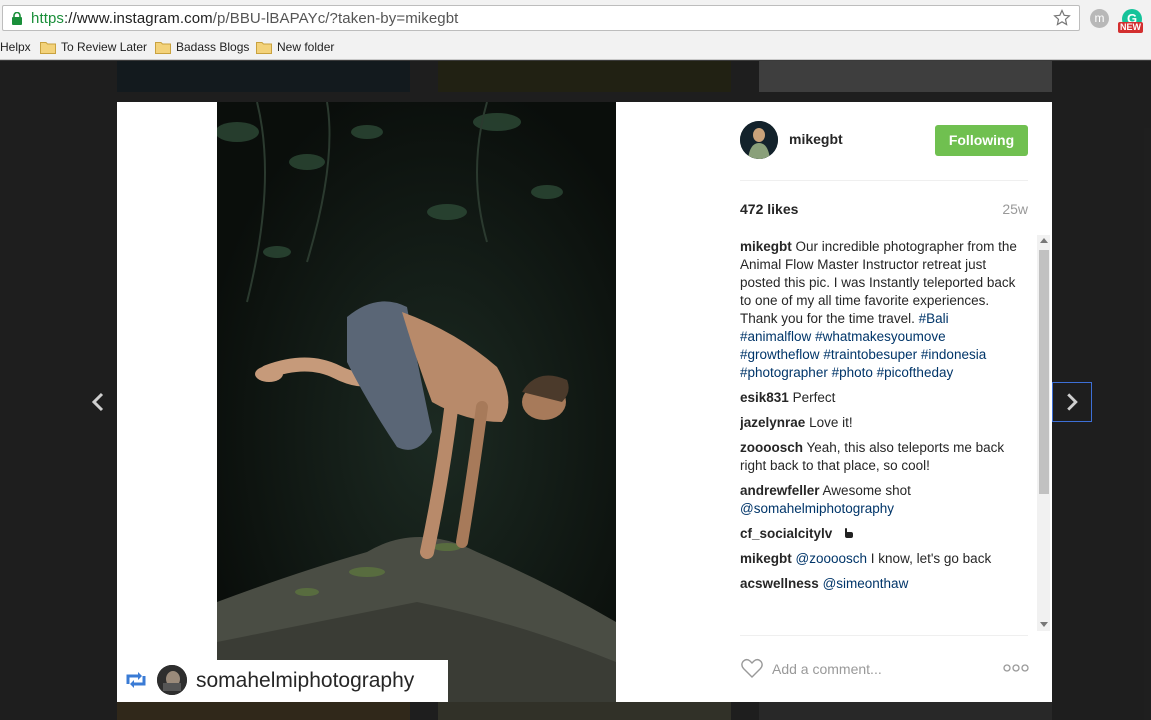 The image size is (1151, 720). I want to click on repost-icon, so click(136, 680).